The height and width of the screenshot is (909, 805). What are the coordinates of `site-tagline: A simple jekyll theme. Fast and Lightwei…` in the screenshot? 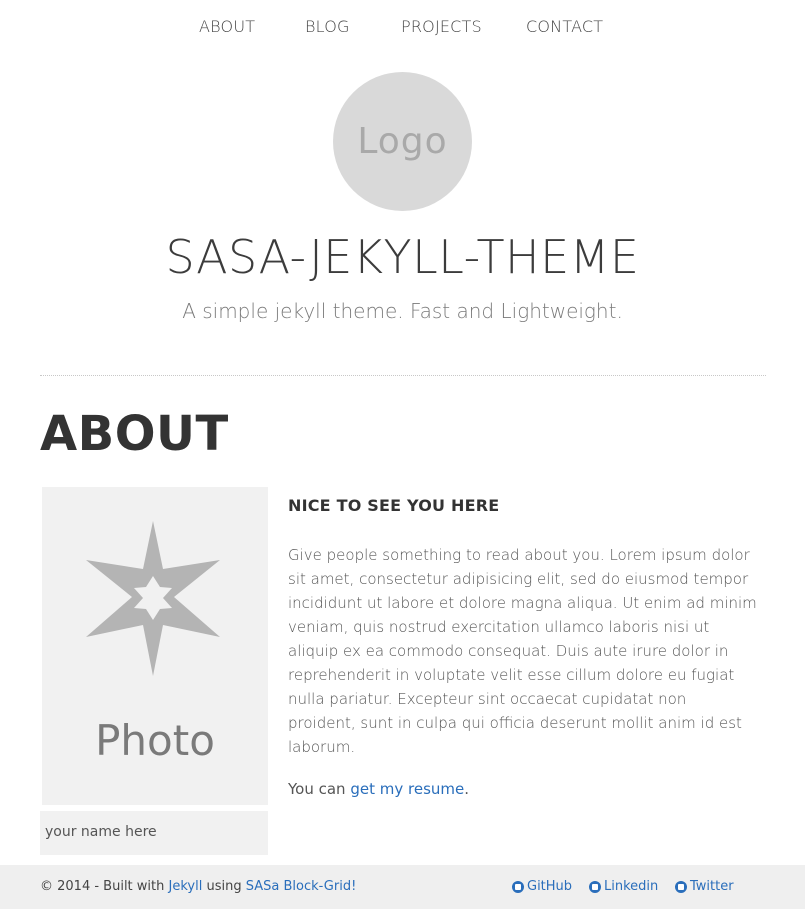 It's located at (402, 311).